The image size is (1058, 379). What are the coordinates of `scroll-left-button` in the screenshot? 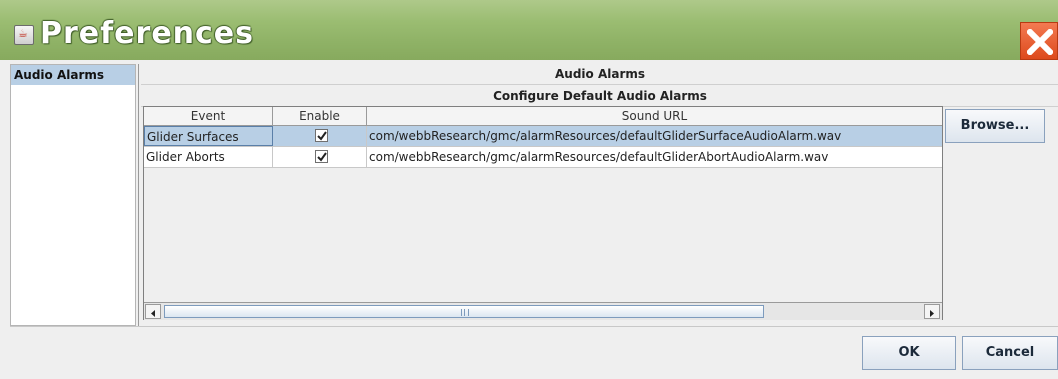 It's located at (153, 311).